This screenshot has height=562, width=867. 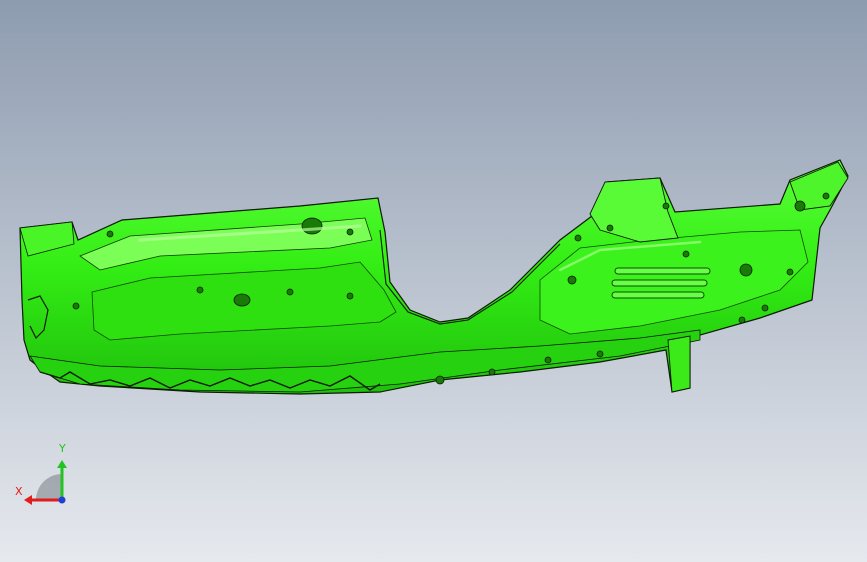 What do you see at coordinates (661, 283) in the screenshot?
I see `right-ribs` at bounding box center [661, 283].